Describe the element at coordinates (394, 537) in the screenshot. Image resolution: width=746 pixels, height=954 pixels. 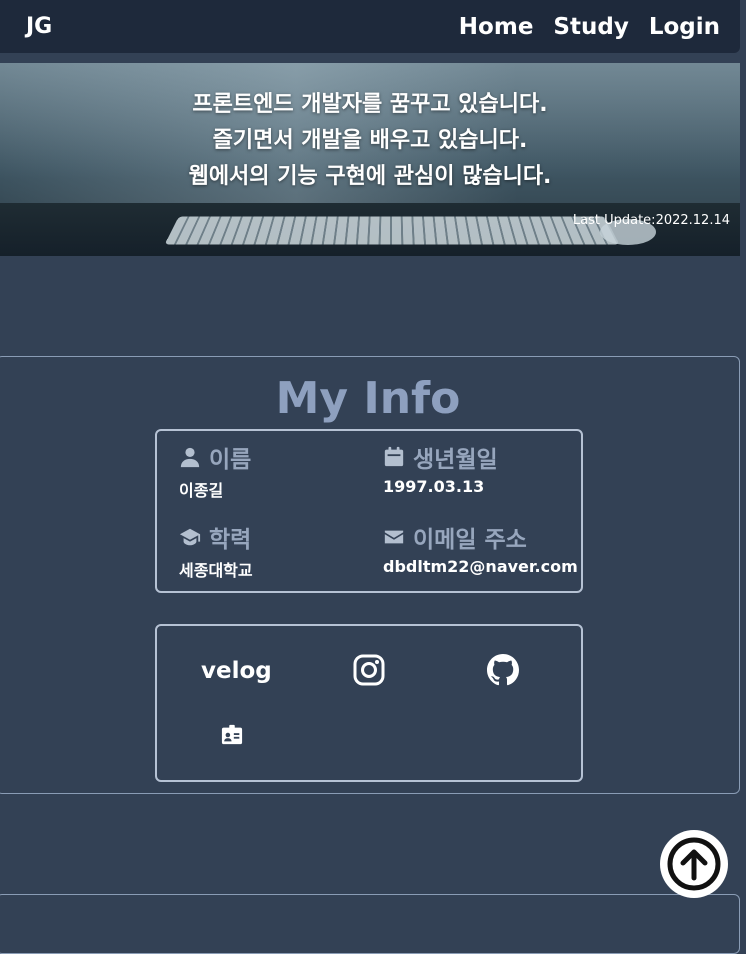
I see `envelope-icon` at that location.